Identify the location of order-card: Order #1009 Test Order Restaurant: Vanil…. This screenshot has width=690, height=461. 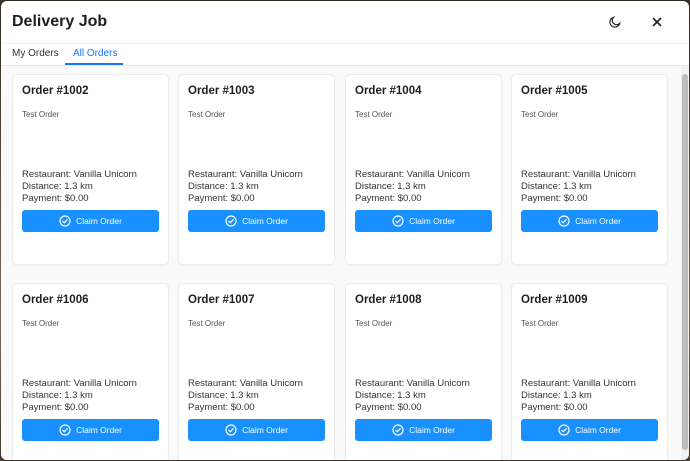
(589, 371).